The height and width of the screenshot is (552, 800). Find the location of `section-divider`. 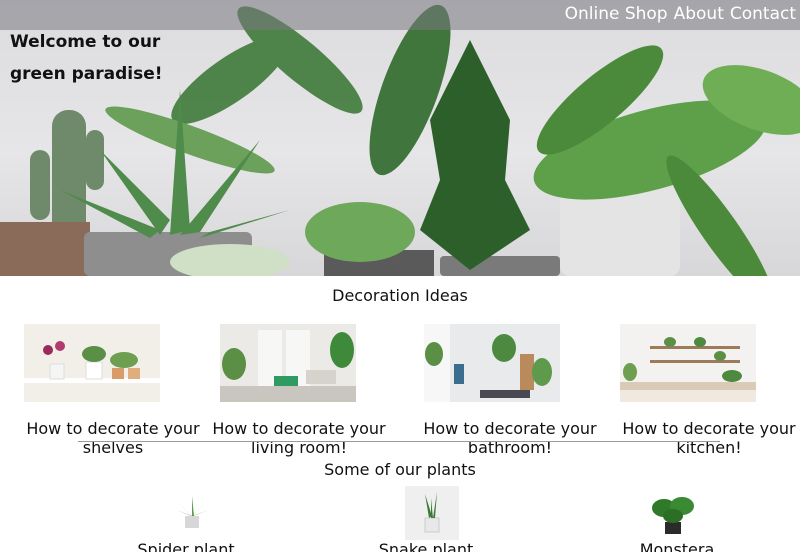

section-divider is located at coordinates (399, 441).